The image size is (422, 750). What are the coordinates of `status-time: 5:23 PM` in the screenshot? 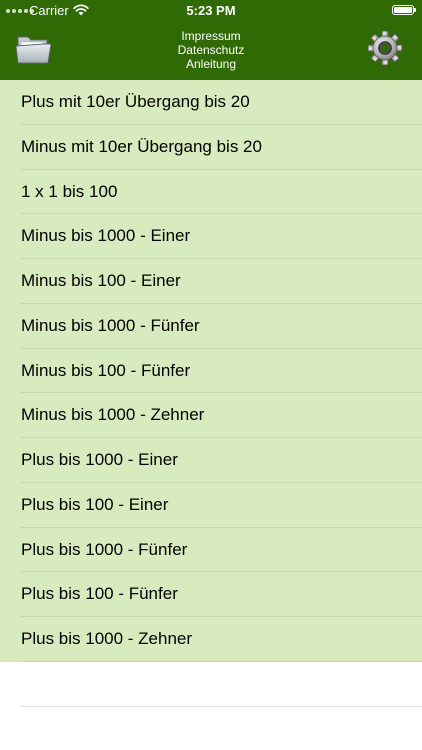 It's located at (211, 10).